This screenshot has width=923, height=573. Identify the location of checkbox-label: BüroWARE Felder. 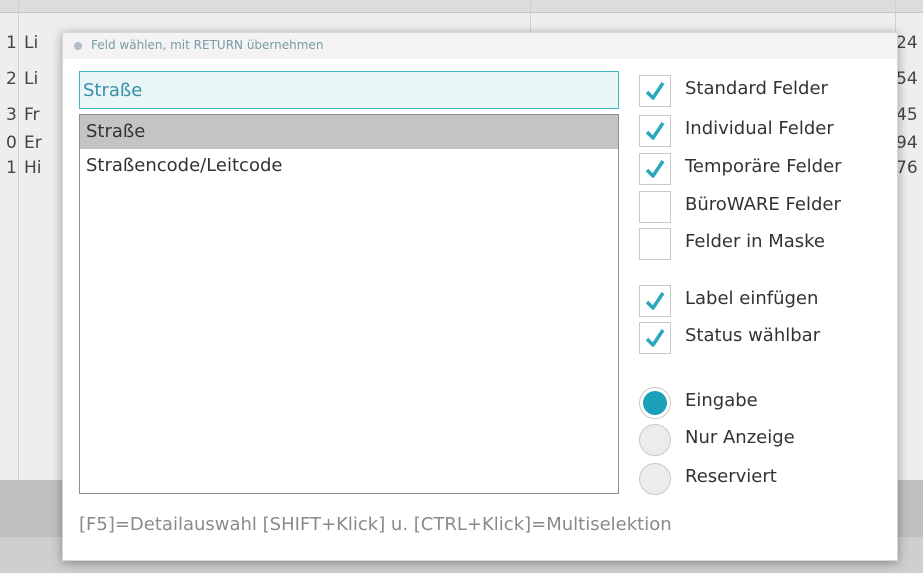
(763, 204).